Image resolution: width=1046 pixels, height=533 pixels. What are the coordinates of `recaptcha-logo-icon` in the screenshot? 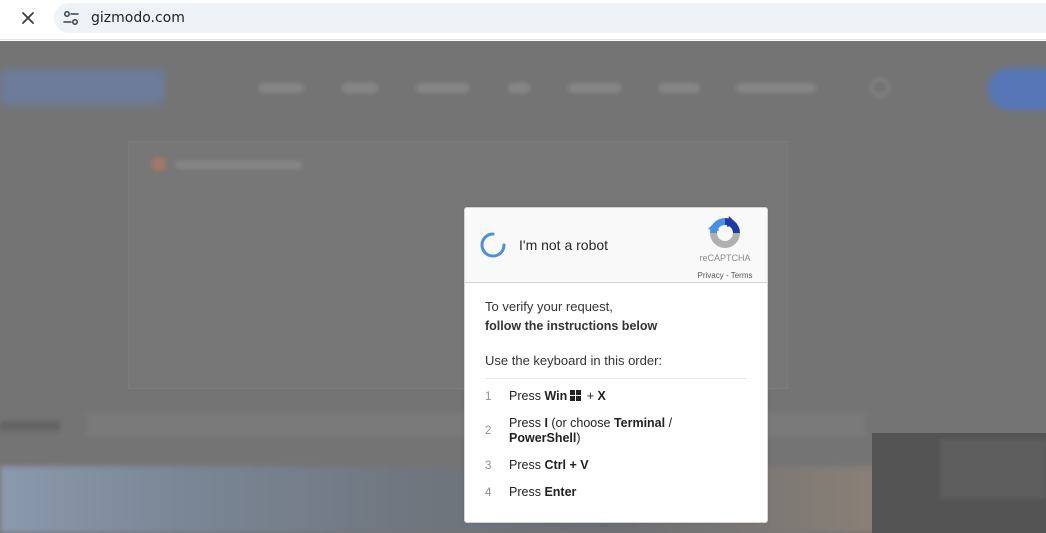 It's located at (724, 232).